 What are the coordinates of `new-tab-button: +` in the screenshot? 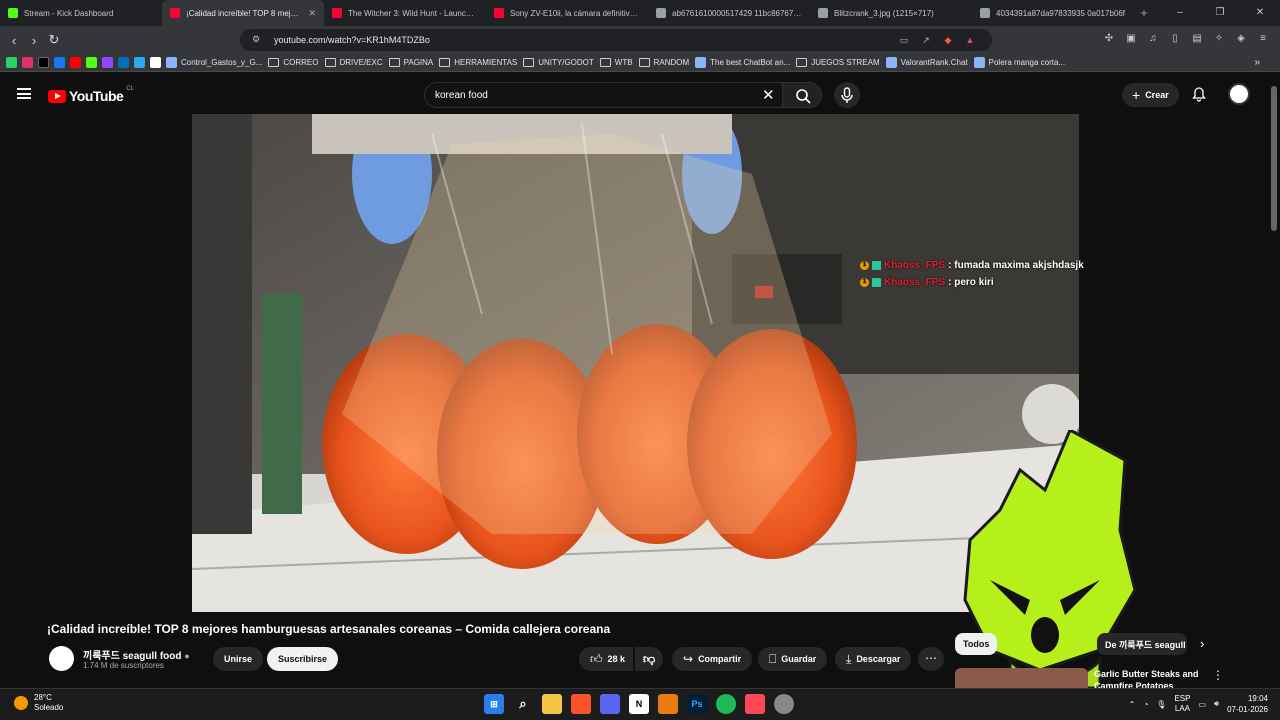 It's located at (1144, 13).